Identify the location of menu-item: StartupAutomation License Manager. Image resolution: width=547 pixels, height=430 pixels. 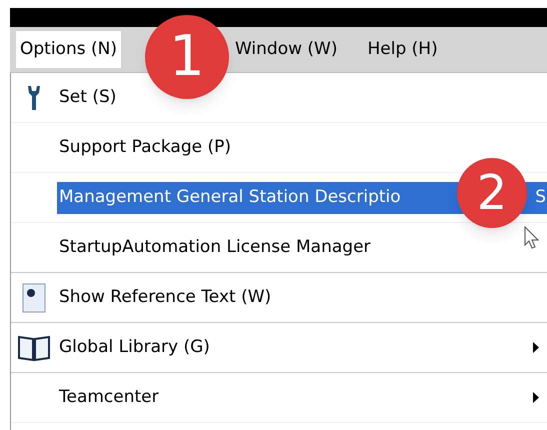
(214, 248).